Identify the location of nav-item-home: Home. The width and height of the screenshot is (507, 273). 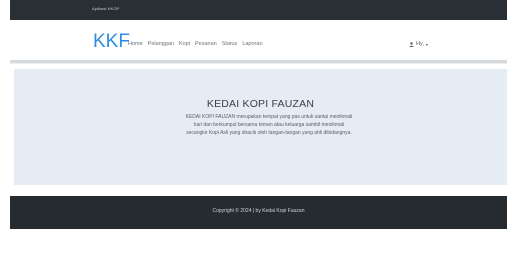
(135, 44).